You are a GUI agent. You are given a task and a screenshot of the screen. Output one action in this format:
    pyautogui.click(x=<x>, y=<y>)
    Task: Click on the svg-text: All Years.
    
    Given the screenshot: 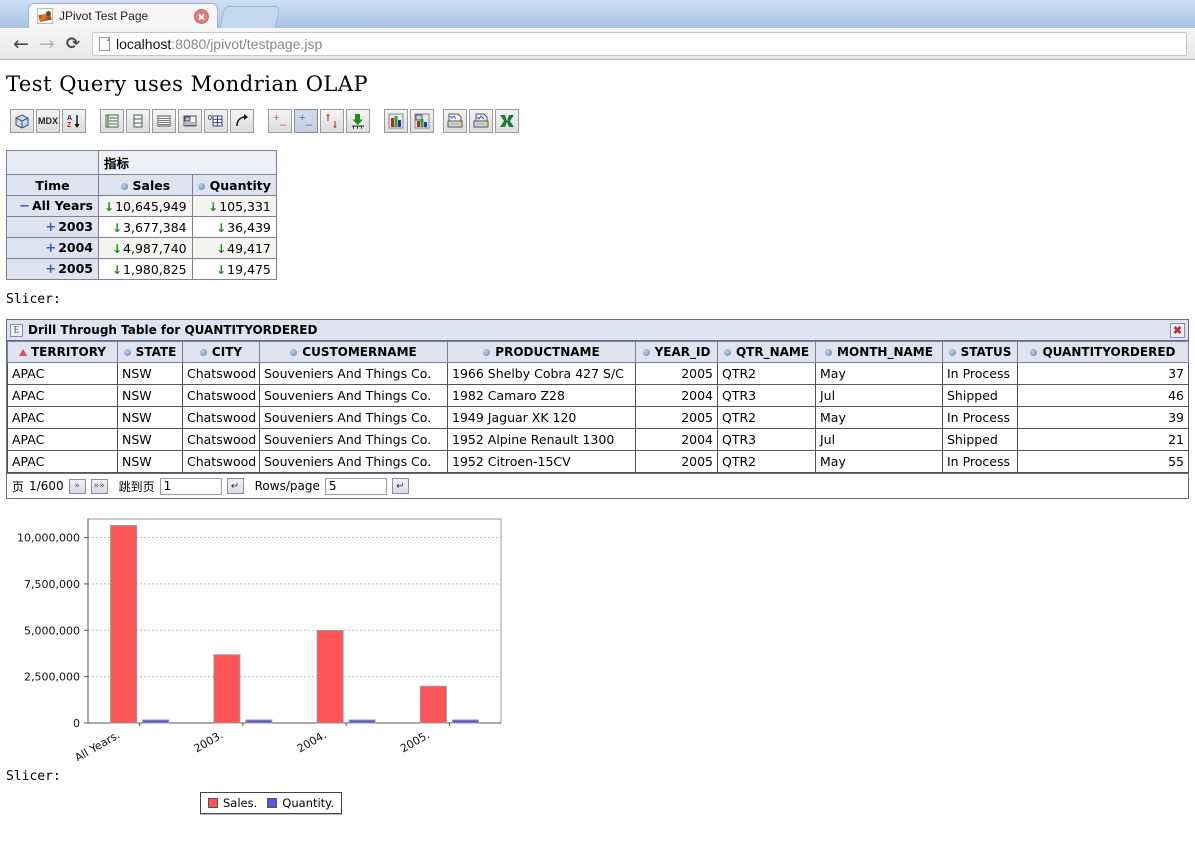 What is the action you would take?
    pyautogui.click(x=98, y=744)
    